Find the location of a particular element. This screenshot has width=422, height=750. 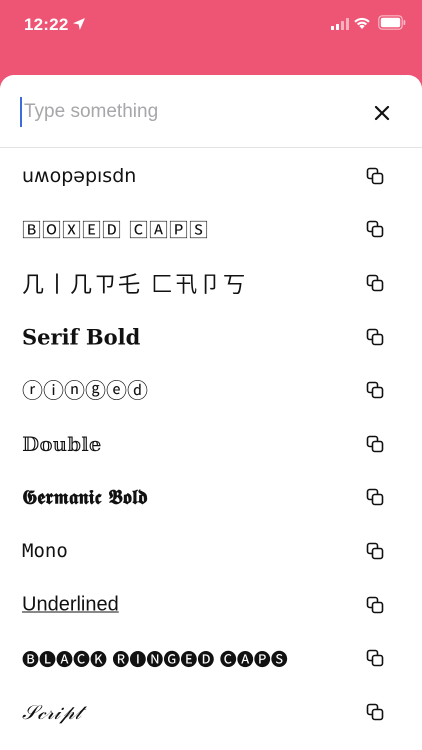

font-sample: 几丨几ㄗ乇 匚卂卩丂 is located at coordinates (134, 285).